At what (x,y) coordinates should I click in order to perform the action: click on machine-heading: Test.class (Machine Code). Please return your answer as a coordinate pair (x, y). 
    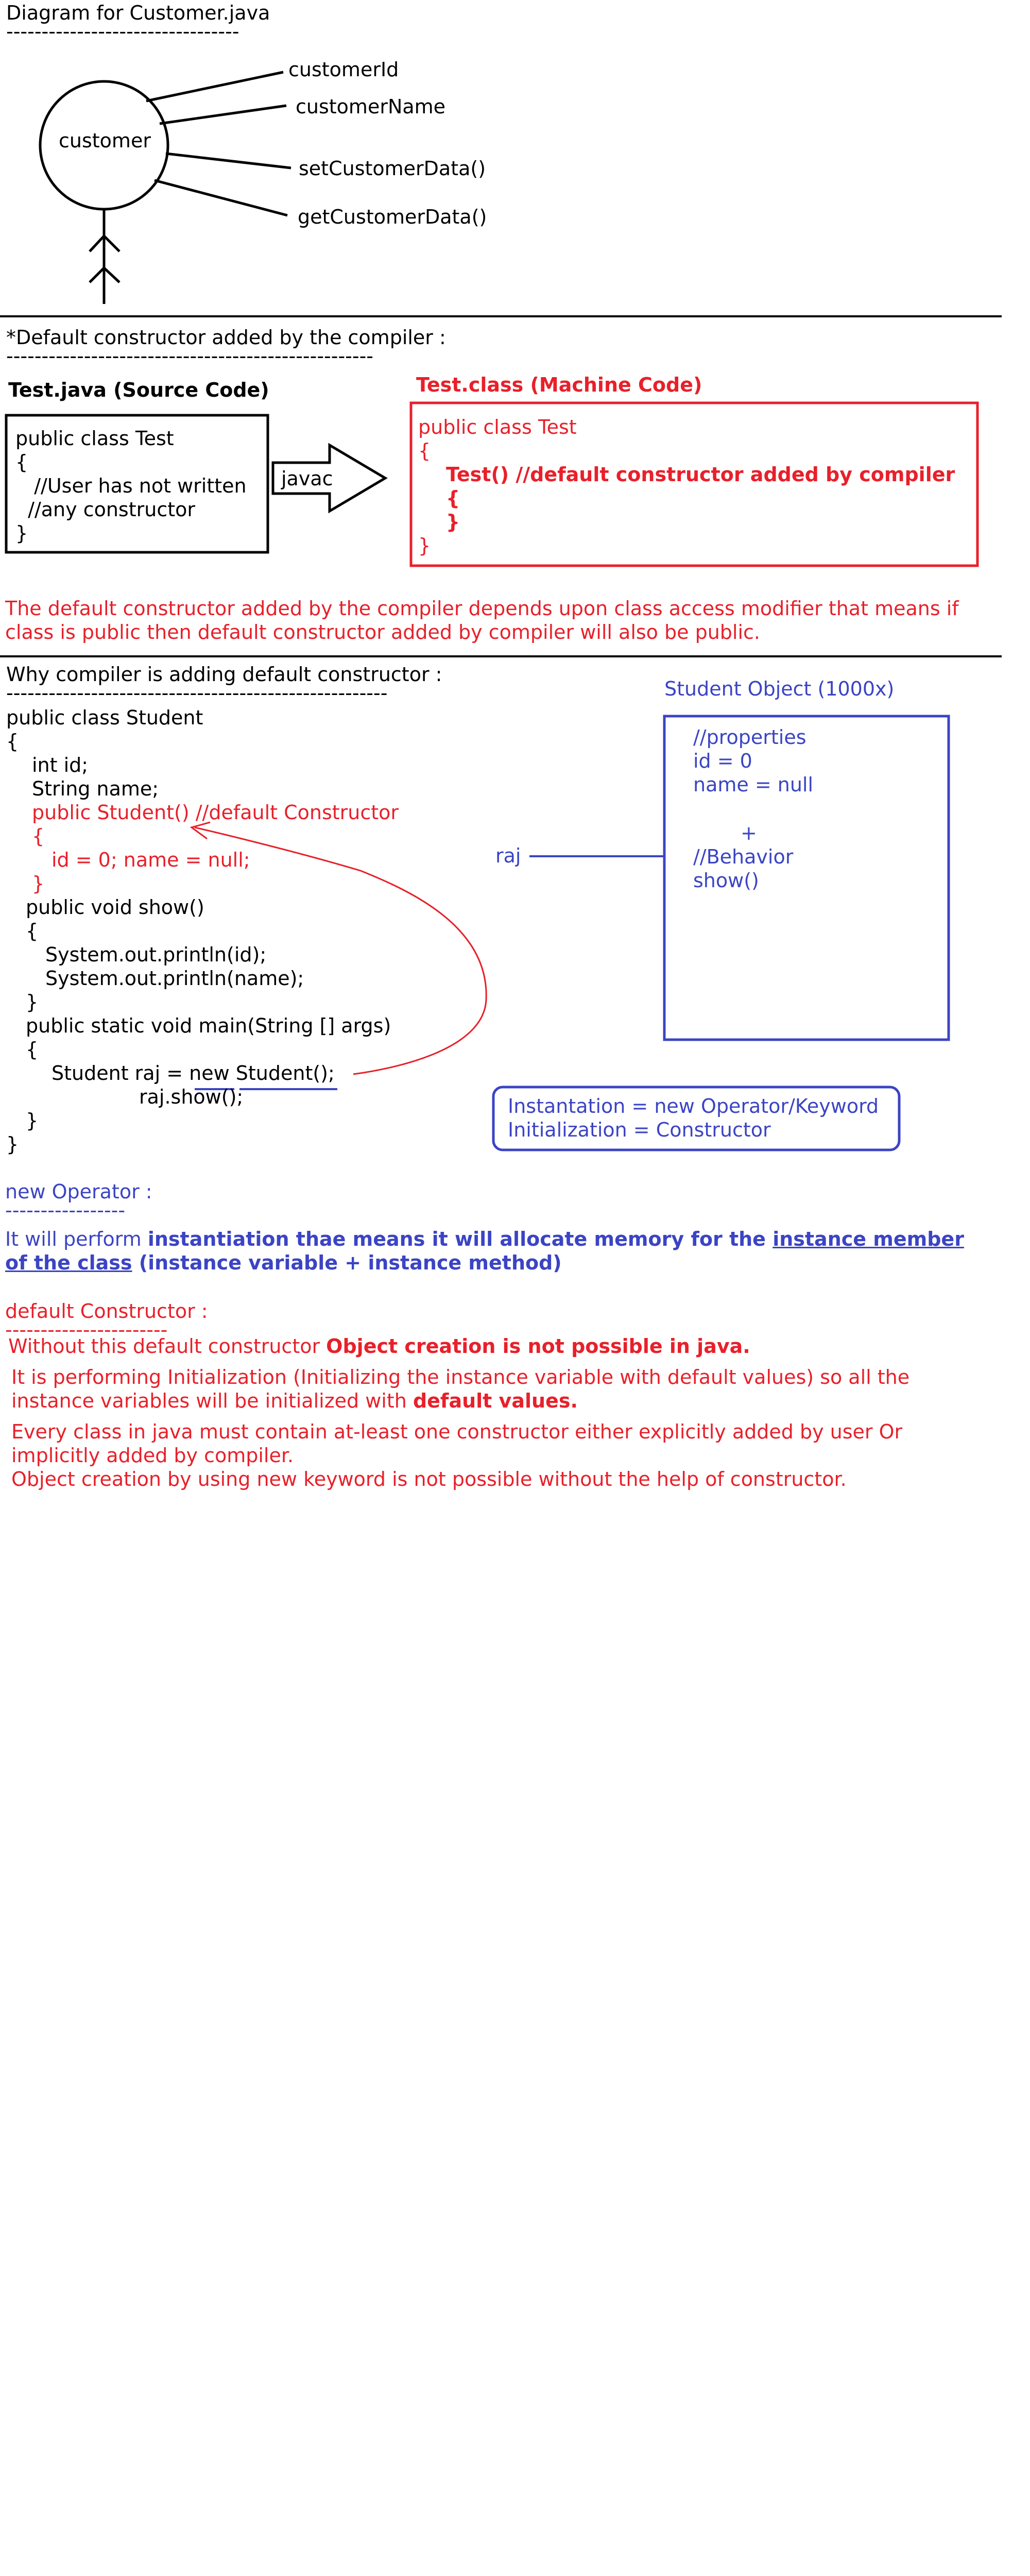
    Looking at the image, I should click on (559, 385).